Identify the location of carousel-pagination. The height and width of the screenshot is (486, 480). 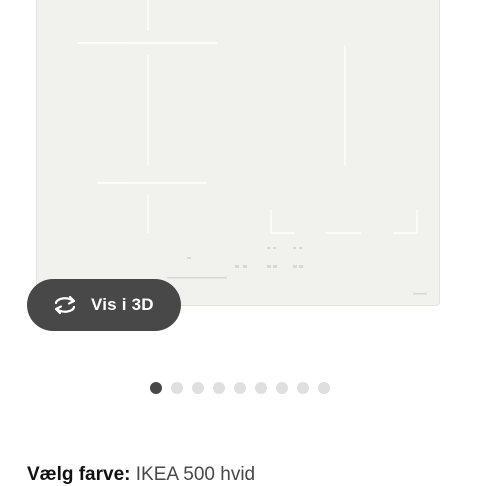
(240, 388).